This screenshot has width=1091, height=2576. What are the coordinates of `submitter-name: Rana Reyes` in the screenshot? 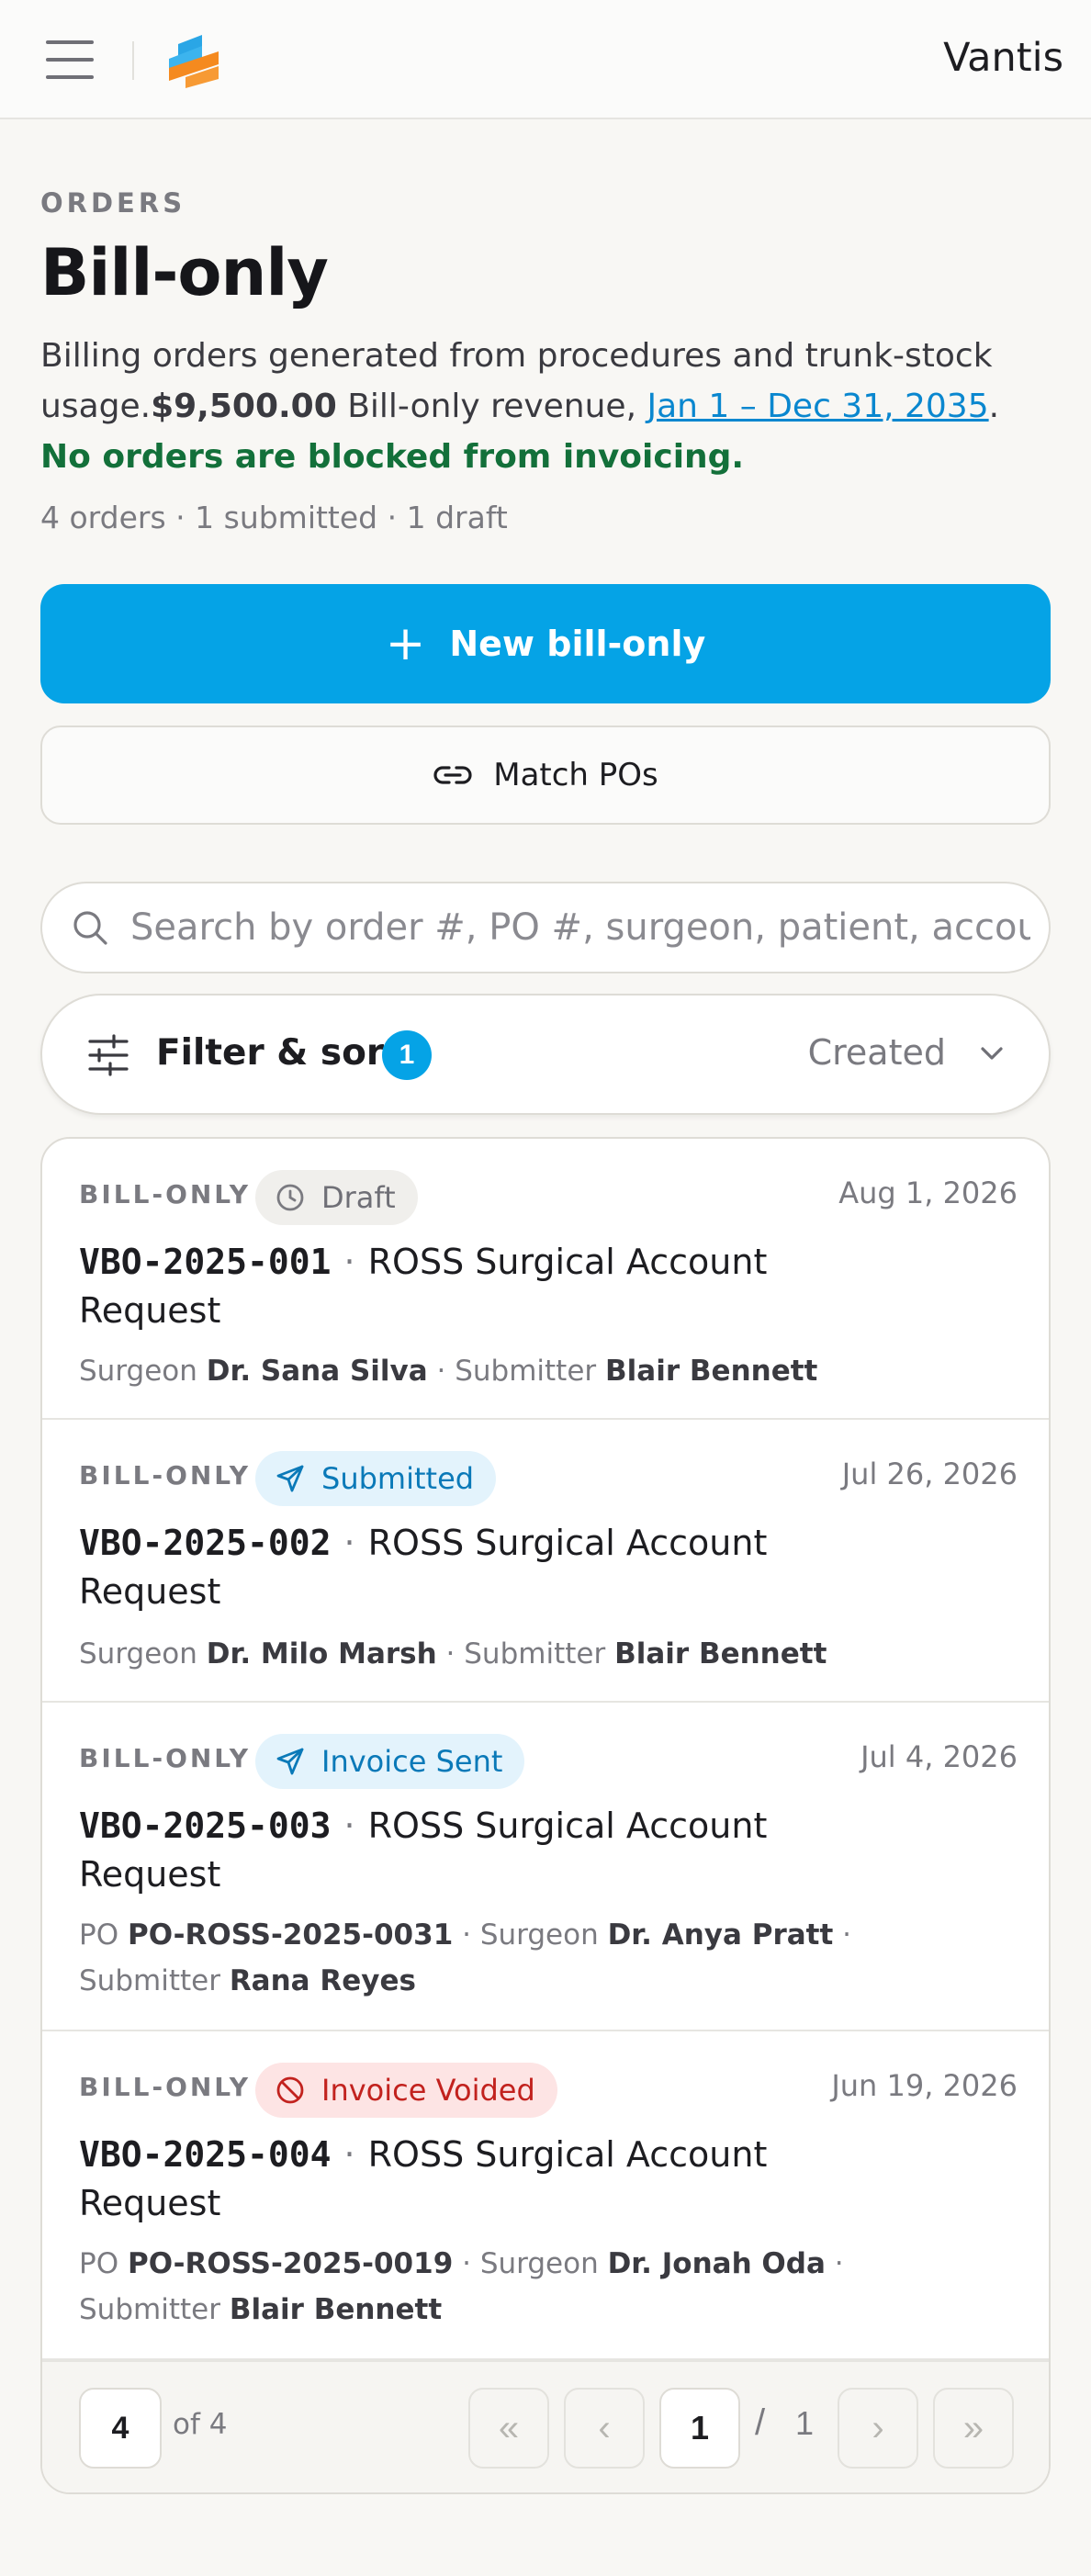 It's located at (322, 1980).